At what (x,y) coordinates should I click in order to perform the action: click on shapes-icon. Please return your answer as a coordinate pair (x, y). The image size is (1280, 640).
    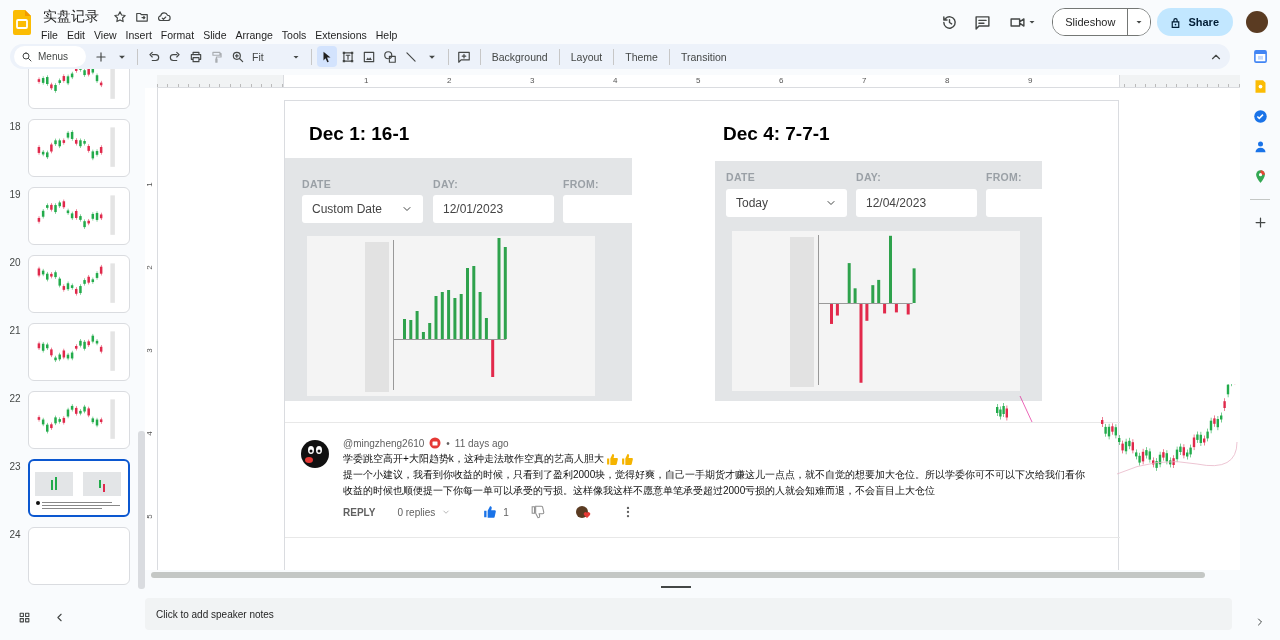
    Looking at the image, I should click on (390, 56).